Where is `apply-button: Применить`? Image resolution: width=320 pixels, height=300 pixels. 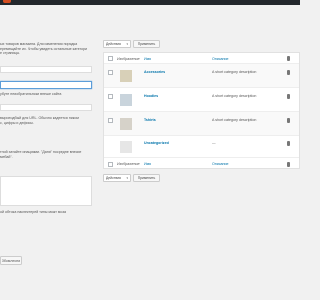
apply-button: Применить is located at coordinates (146, 44).